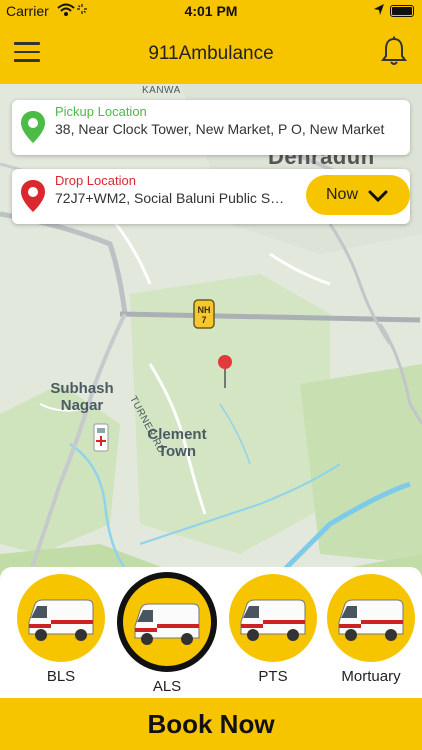 The width and height of the screenshot is (422, 750). I want to click on status-time: 4:01 PM, so click(211, 11).